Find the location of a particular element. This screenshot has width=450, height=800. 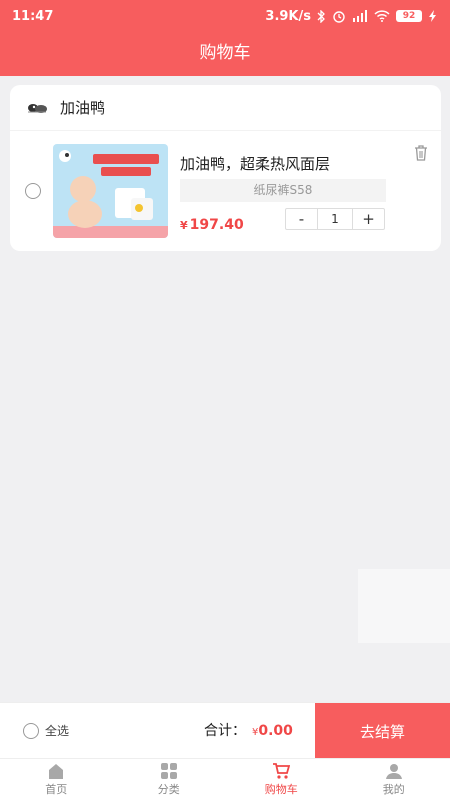

cart-item: 加油鸭，超柔热风面层 纸尿裤S58 ¥197.40 - 1 + is located at coordinates (225, 191).